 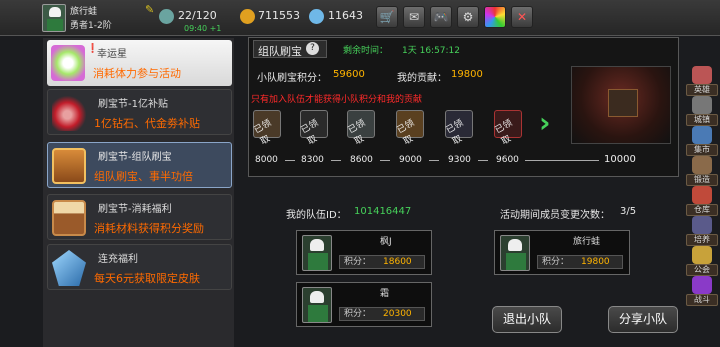 I want to click on event-title: 连充福利, so click(x=118, y=259).